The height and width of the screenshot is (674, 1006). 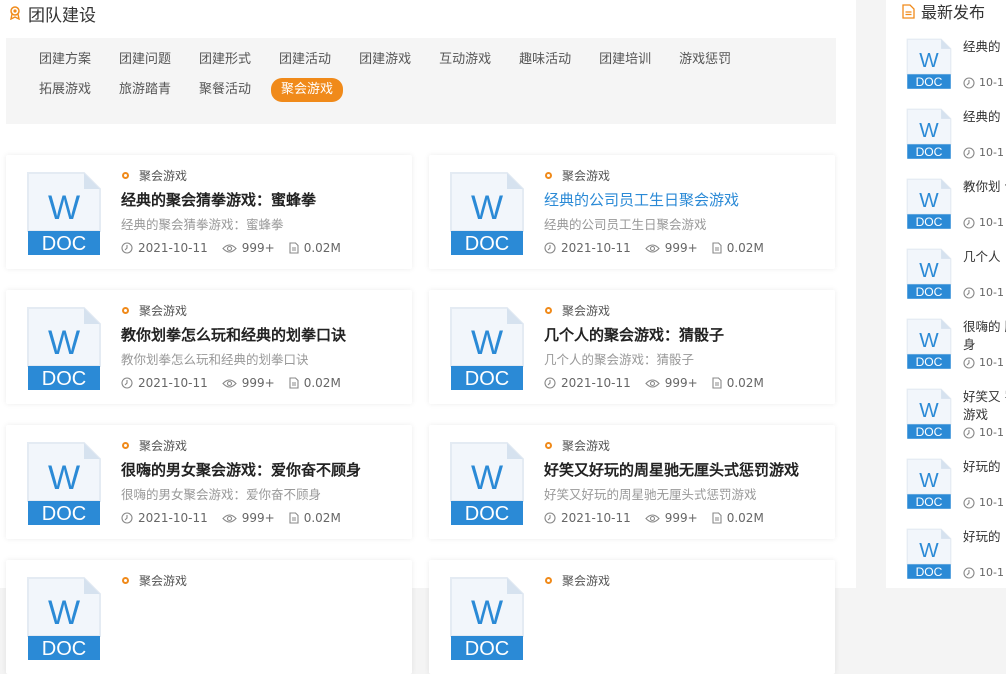 What do you see at coordinates (956, 279) in the screenshot?
I see `sidebar-item: W DOC 几个人 10-1` at bounding box center [956, 279].